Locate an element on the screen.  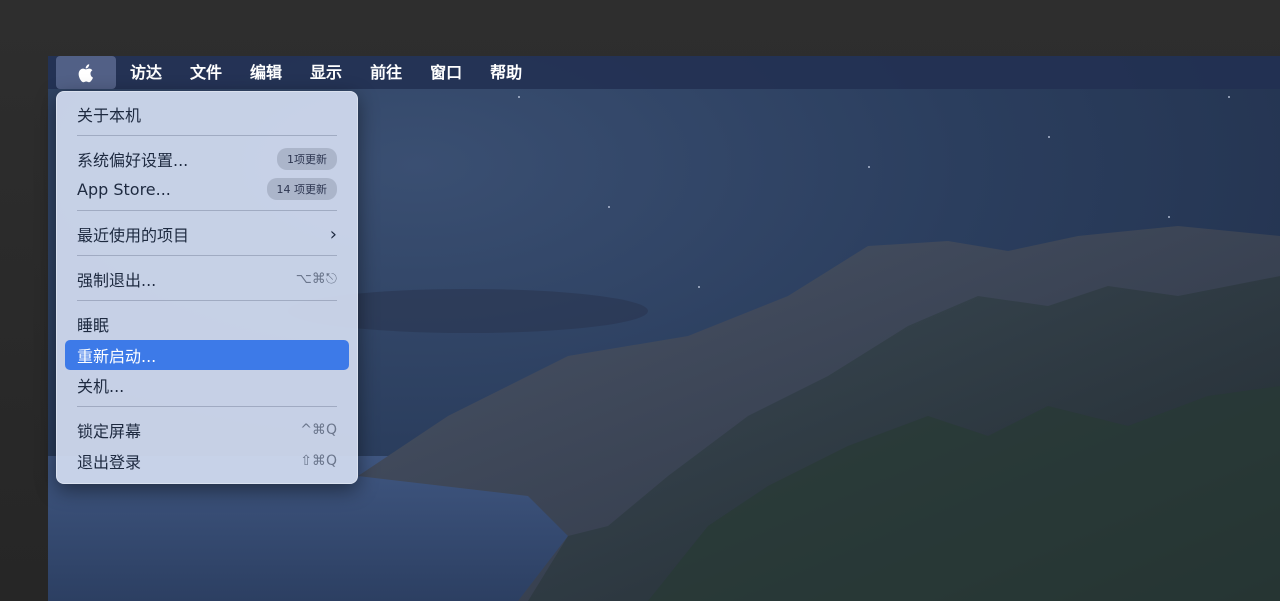
shortcut-label: ⌥⌘⎋ is located at coordinates (316, 279).